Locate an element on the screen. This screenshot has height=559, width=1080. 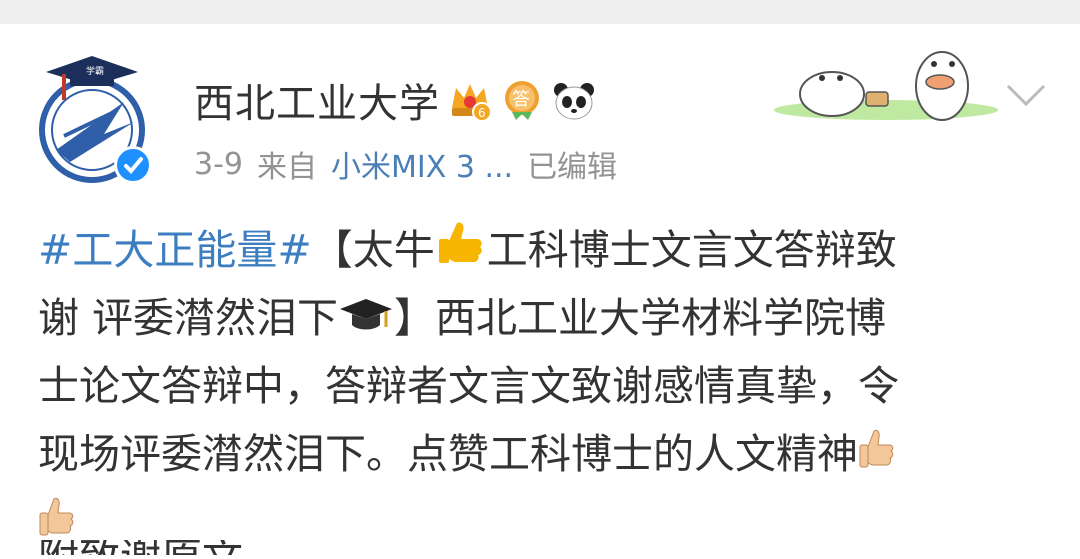
source-prefix: 来自 is located at coordinates (287, 167).